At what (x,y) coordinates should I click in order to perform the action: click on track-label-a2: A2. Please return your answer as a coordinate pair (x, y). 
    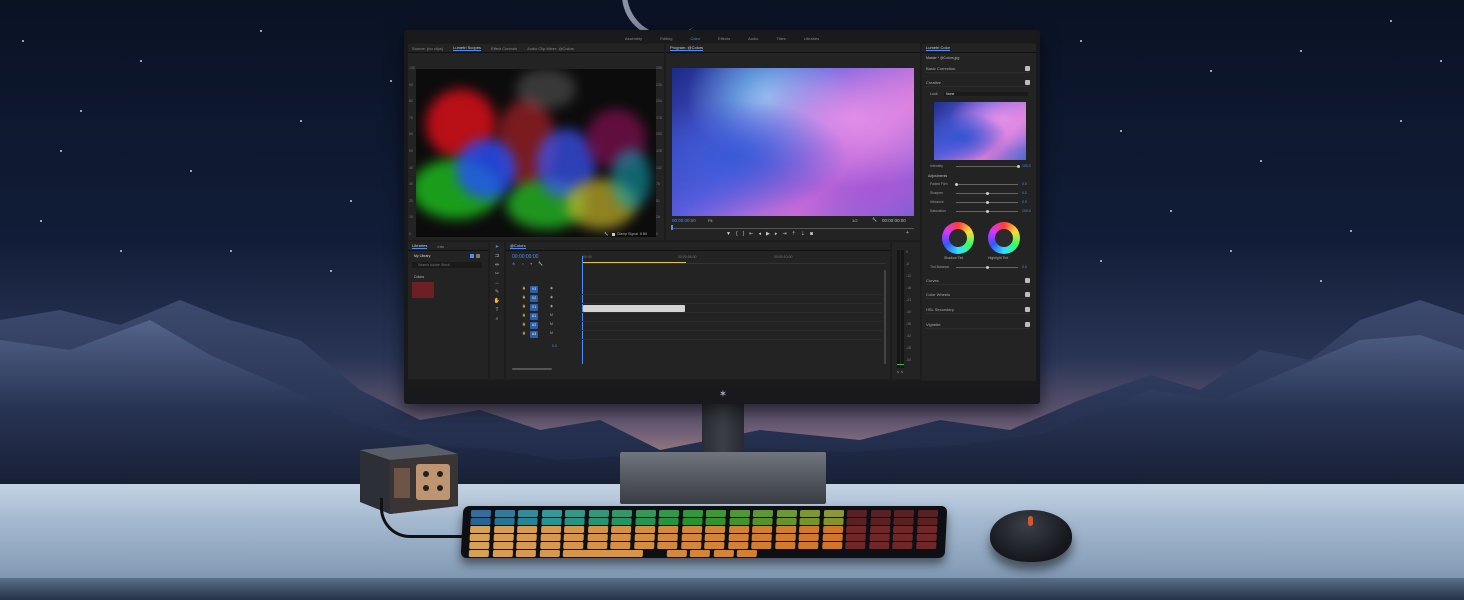
    Looking at the image, I should click on (534, 325).